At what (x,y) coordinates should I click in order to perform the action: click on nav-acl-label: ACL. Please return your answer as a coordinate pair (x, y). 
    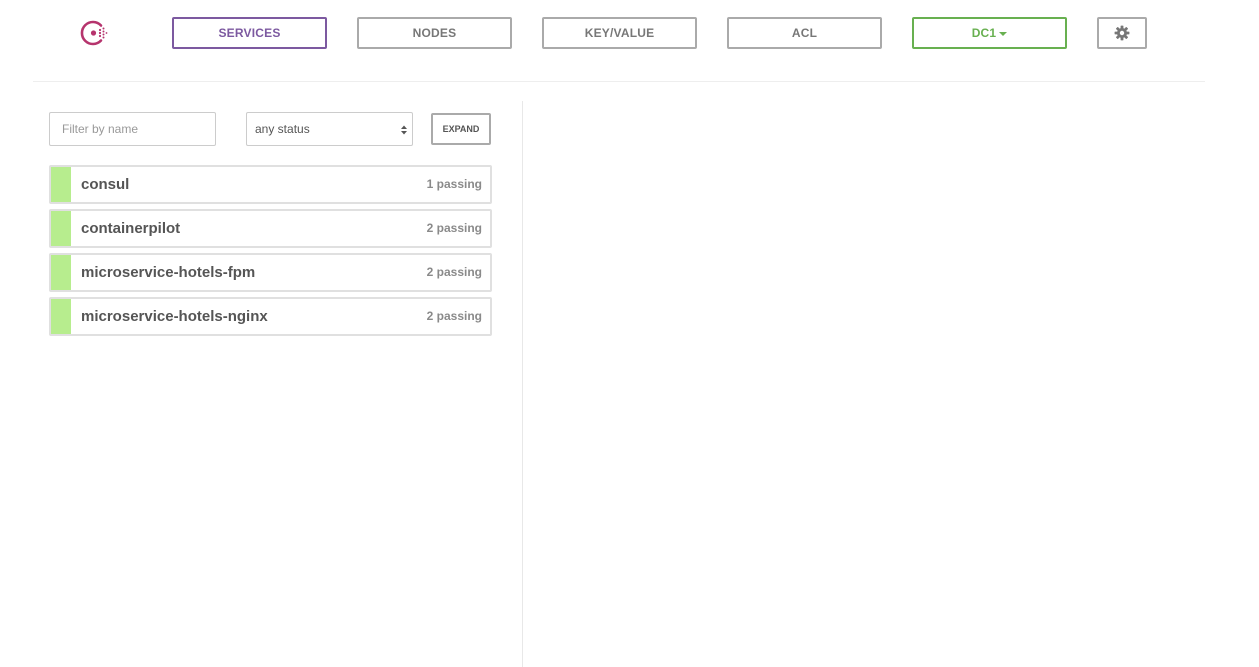
    Looking at the image, I should click on (804, 33).